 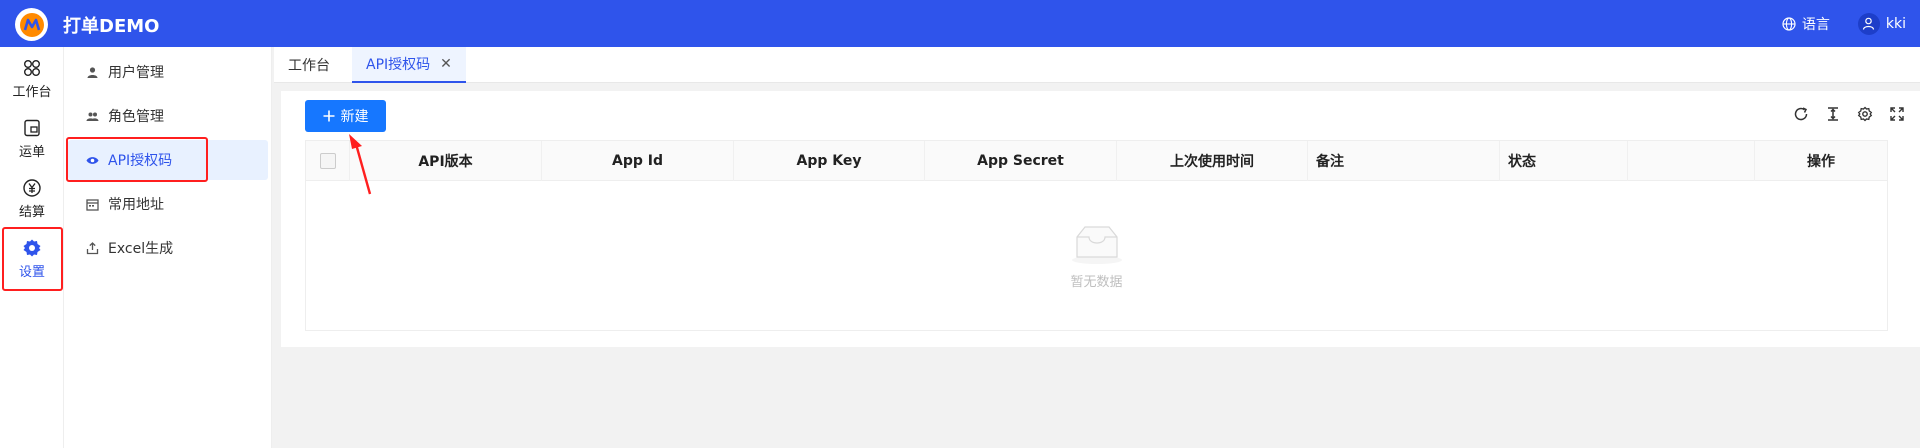 I want to click on workbench-icon, so click(x=32, y=68).